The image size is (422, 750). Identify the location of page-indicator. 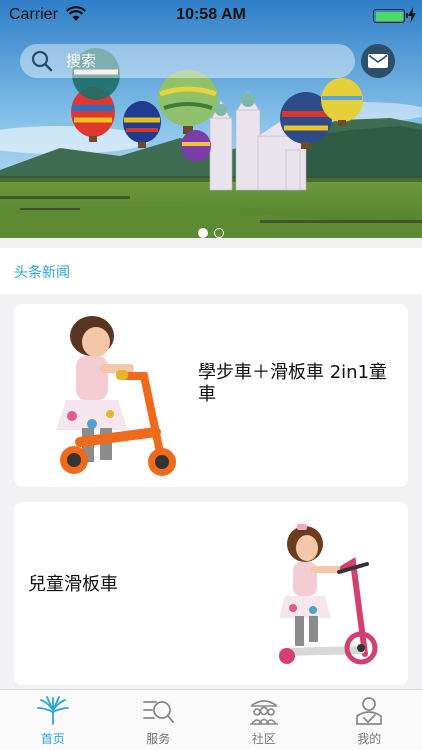
(211, 230).